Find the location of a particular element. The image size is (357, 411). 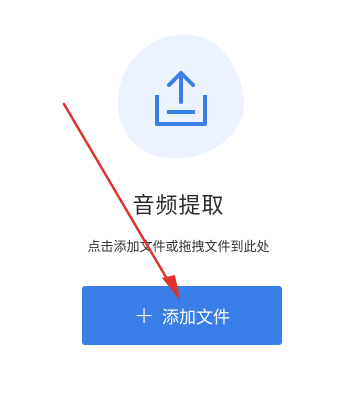

page-title: 音频提取 is located at coordinates (178, 206).